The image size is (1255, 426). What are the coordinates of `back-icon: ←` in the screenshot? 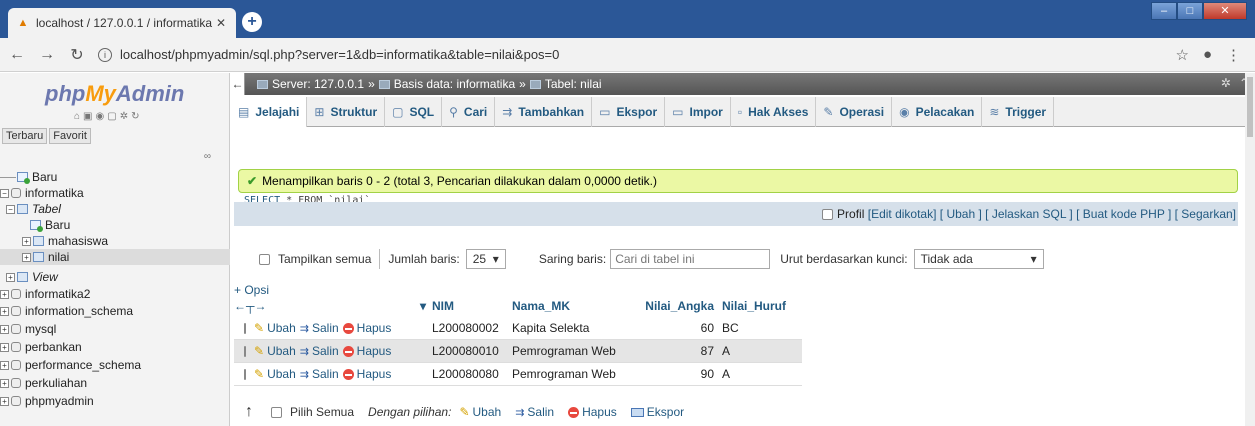 It's located at (17, 55).